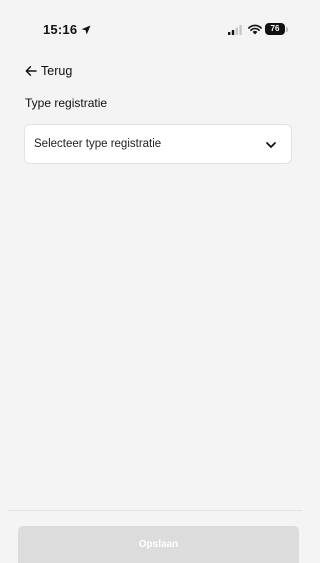 Image resolution: width=320 pixels, height=563 pixels. Describe the element at coordinates (86, 30) in the screenshot. I see `location-arrow-icon` at that location.